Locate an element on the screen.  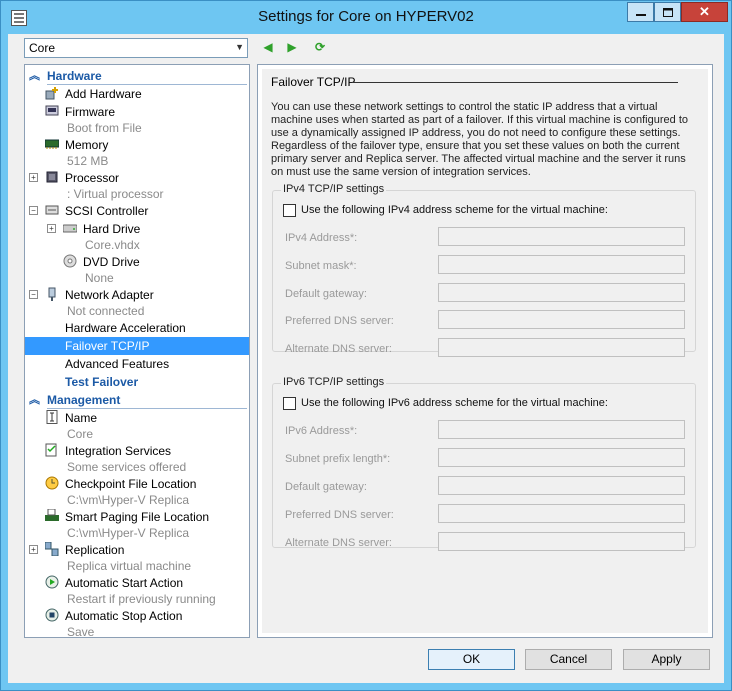
tree-item-memory: Memory is located at coordinates (137, 145).